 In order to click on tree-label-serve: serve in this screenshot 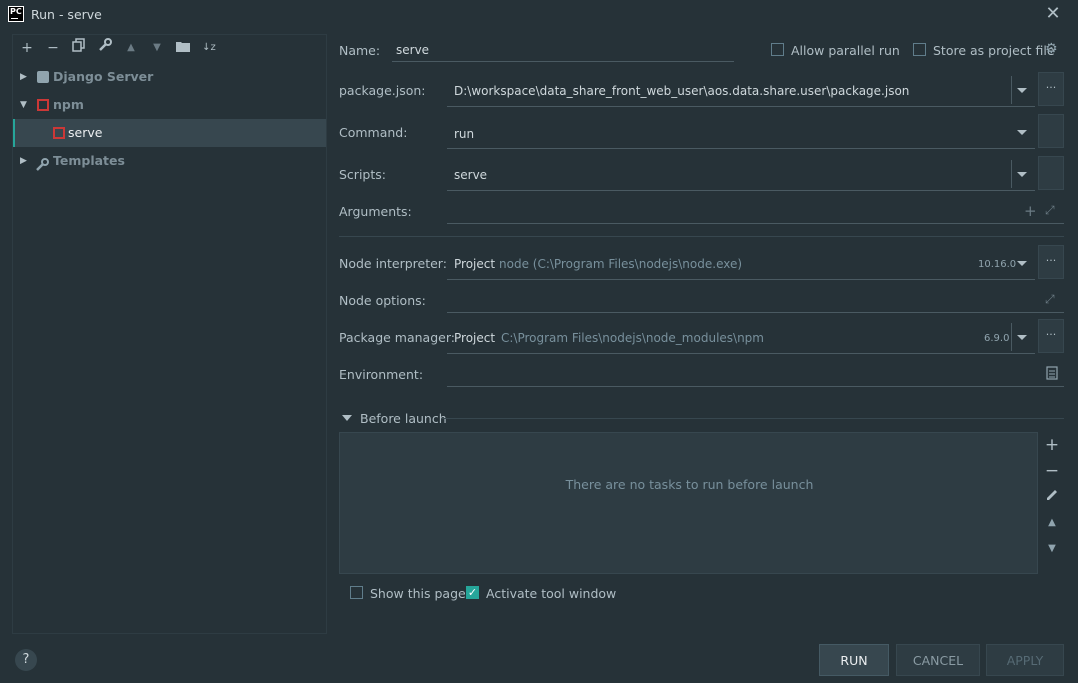, I will do `click(85, 132)`.